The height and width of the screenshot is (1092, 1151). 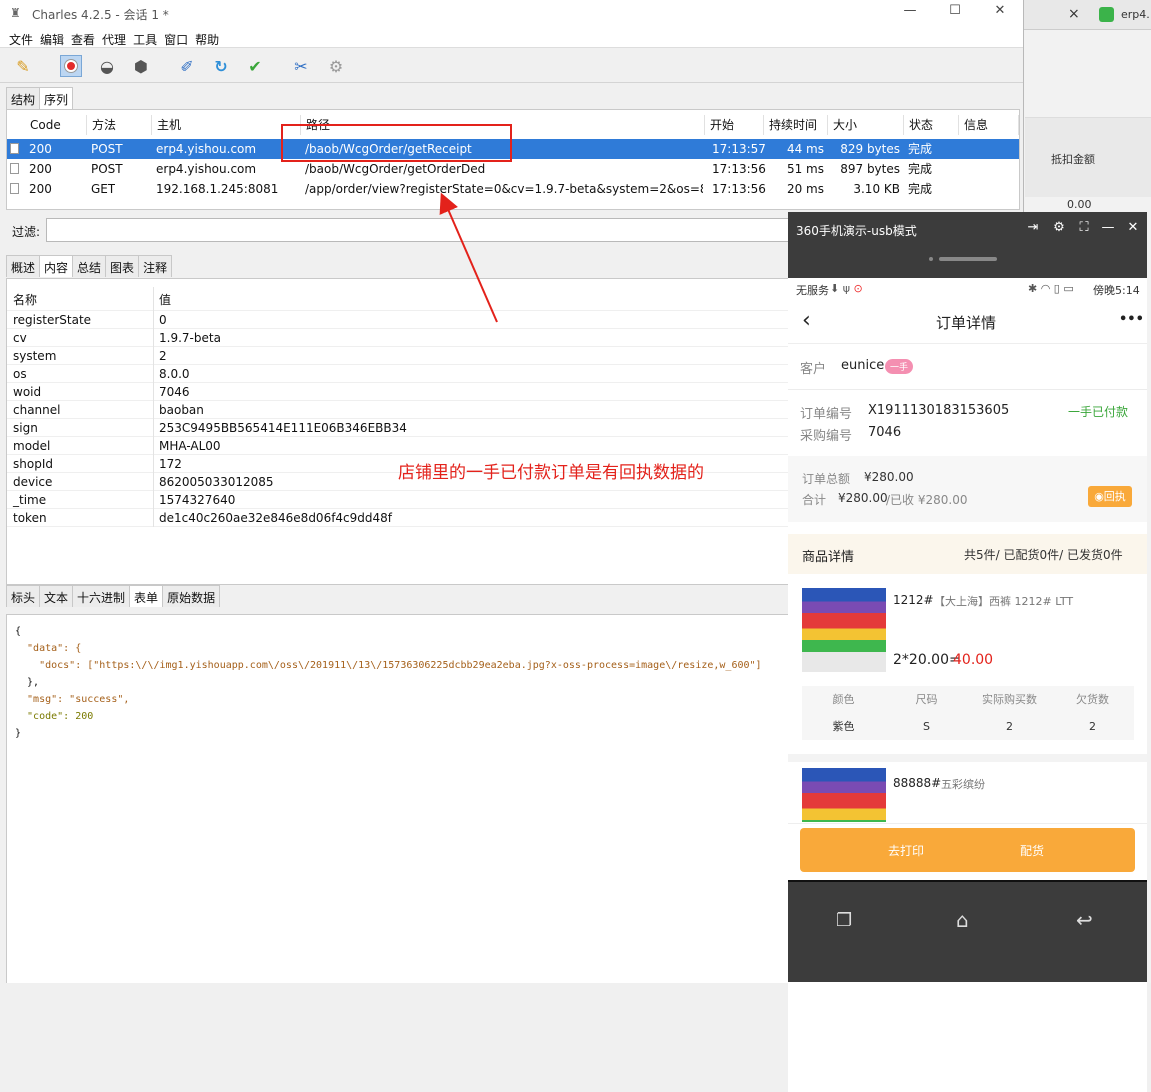 I want to click on tab-headers: 标头, so click(x=23, y=596).